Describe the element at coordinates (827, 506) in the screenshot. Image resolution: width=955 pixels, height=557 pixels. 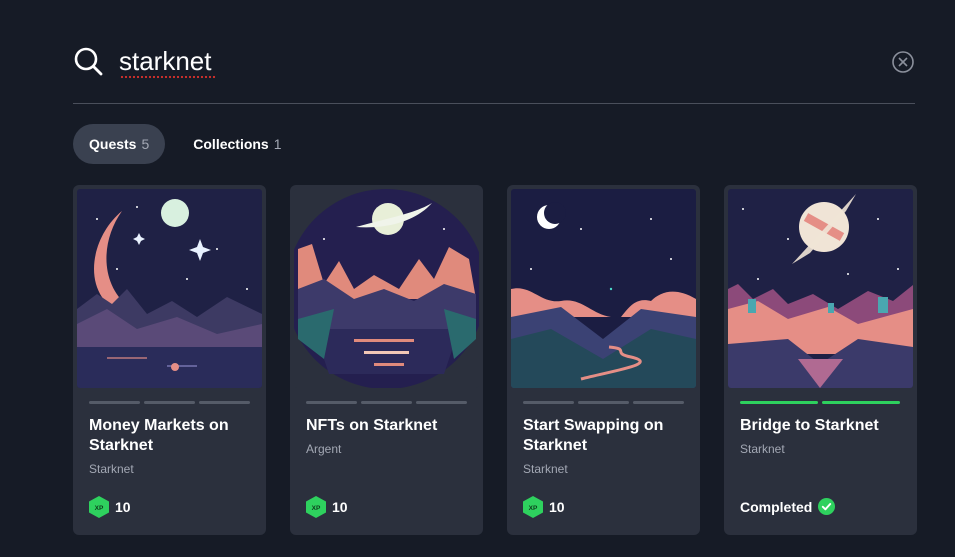
I see `check-circle-icon` at that location.